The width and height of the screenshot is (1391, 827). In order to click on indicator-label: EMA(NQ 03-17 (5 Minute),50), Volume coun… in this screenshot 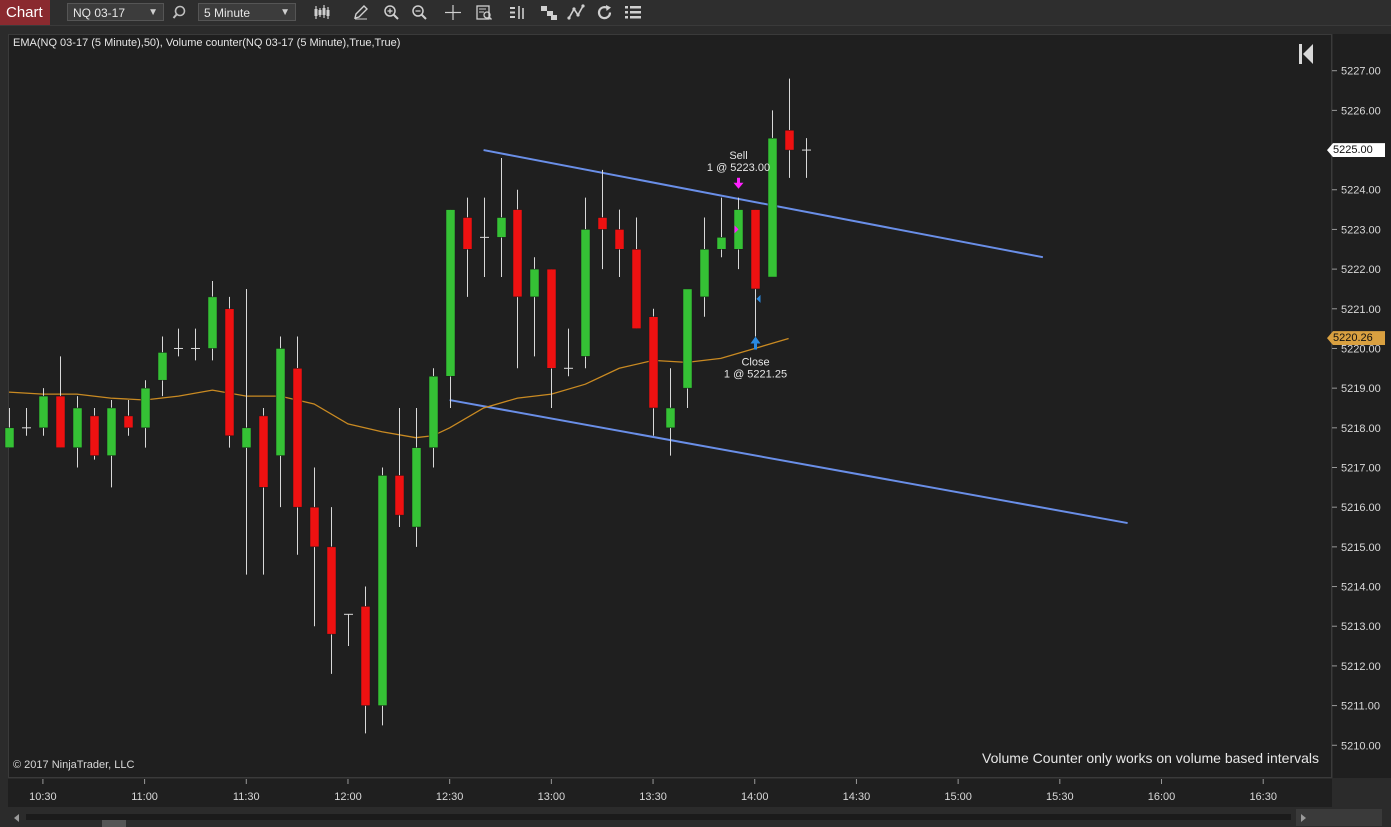, I will do `click(207, 43)`.